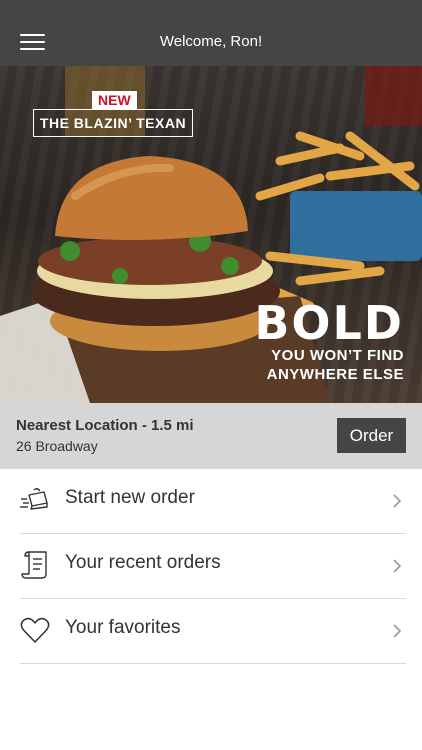  I want to click on location-address: 26 Broadway, so click(57, 446).